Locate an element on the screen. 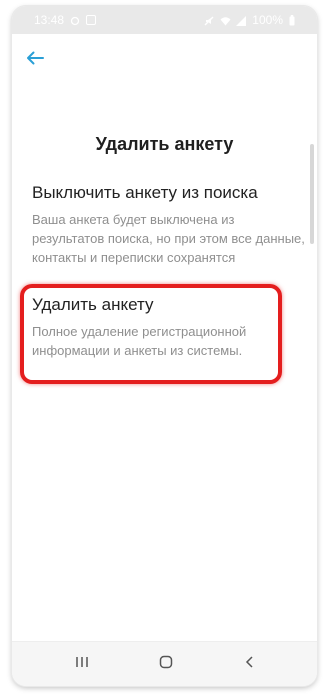 The width and height of the screenshot is (332, 698). mute-icon is located at coordinates (209, 20).